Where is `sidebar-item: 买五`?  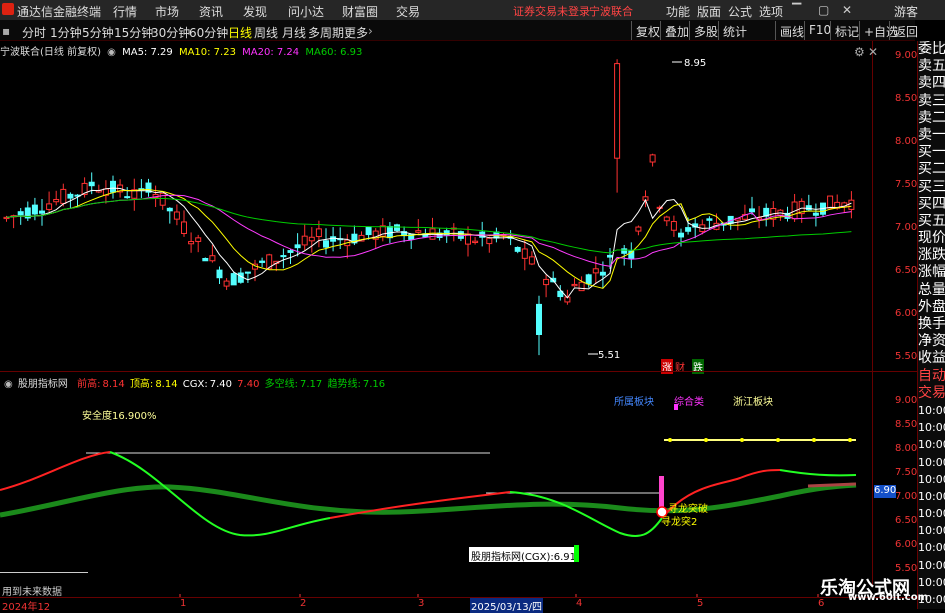 sidebar-item: 买五 is located at coordinates (931, 221).